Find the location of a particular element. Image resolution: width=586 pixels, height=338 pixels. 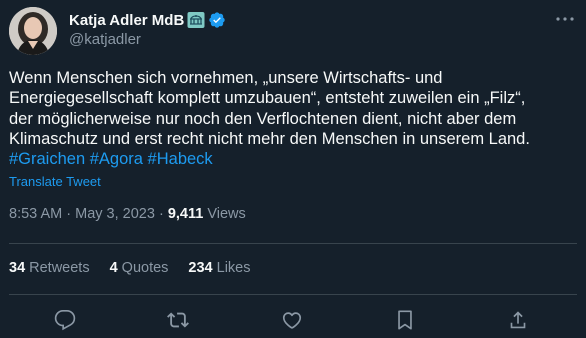

engagement-stats: 34 Retweets 4 Quotes 234 Likes is located at coordinates (139, 268).